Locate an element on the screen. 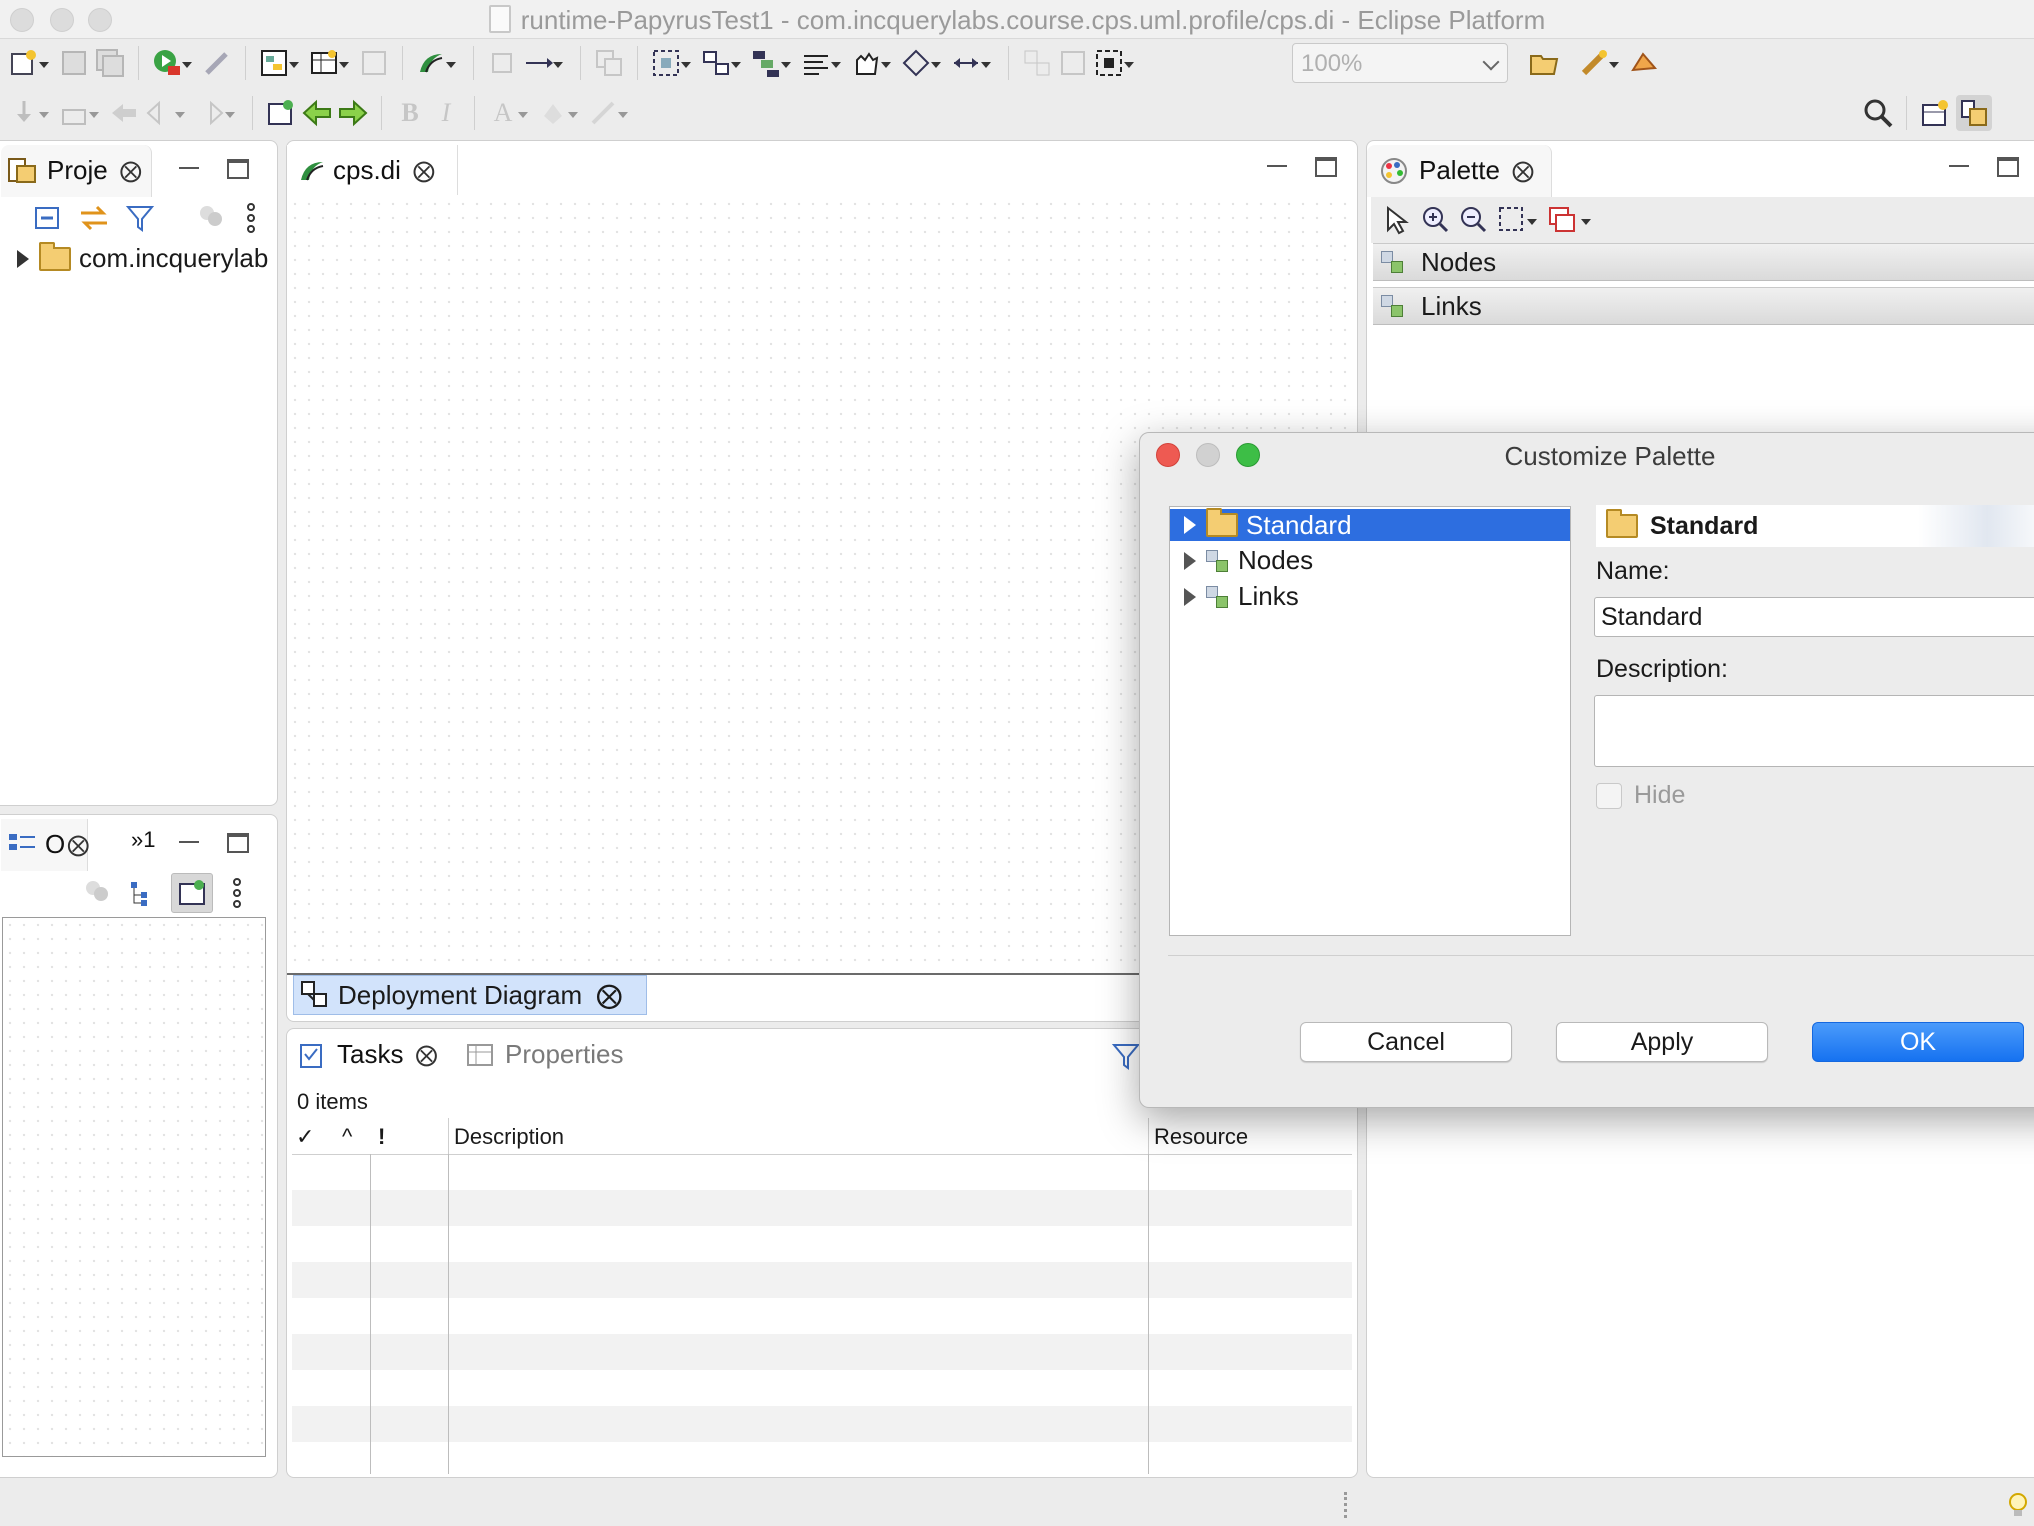 This screenshot has width=2034, height=1526. new-diagram-icon is located at coordinates (279, 63).